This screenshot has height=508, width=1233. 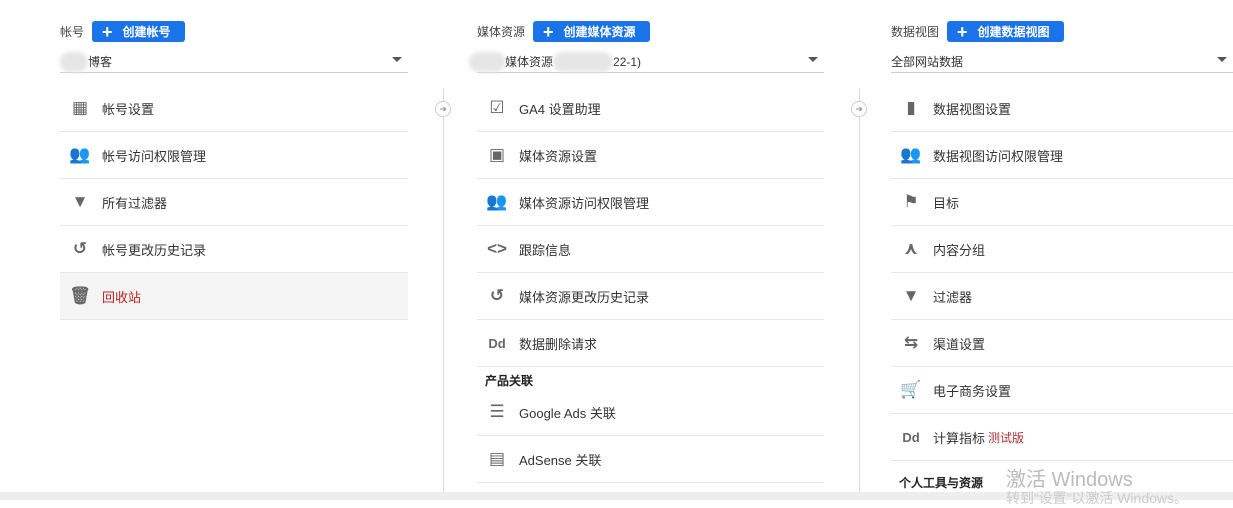 I want to click on menu-item-label: 目标, so click(x=946, y=203).